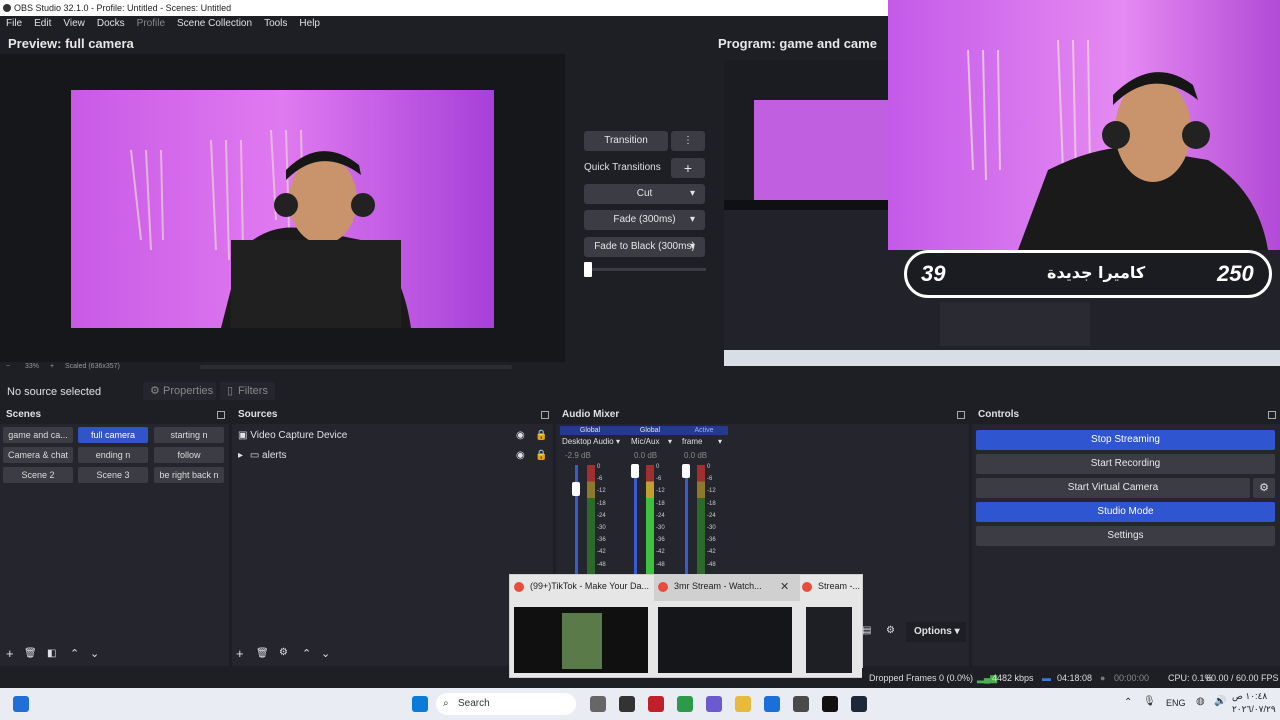  Describe the element at coordinates (644, 194) in the screenshot. I see `quick-transition-cut: Cut ▾` at that location.